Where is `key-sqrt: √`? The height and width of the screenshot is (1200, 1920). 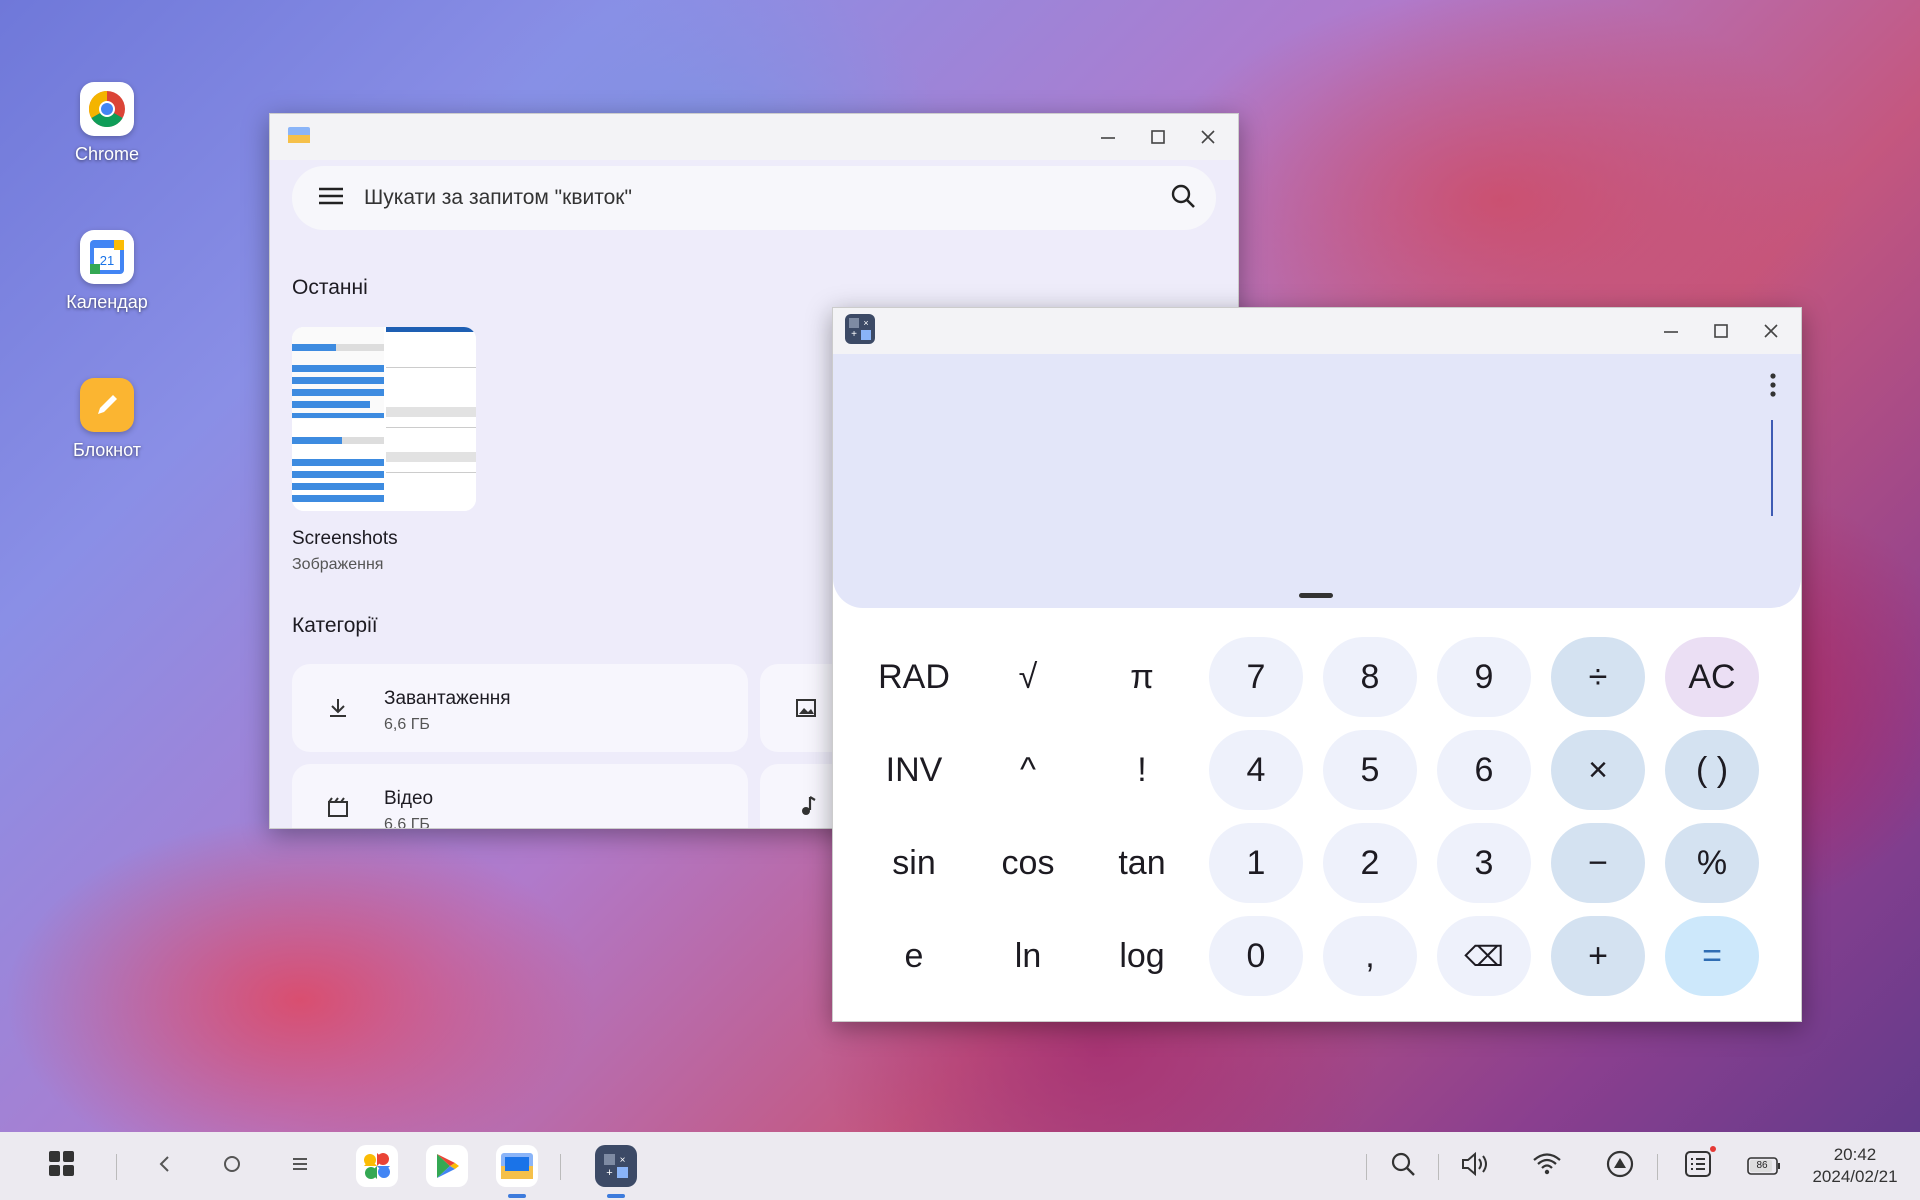 key-sqrt: √ is located at coordinates (1028, 677).